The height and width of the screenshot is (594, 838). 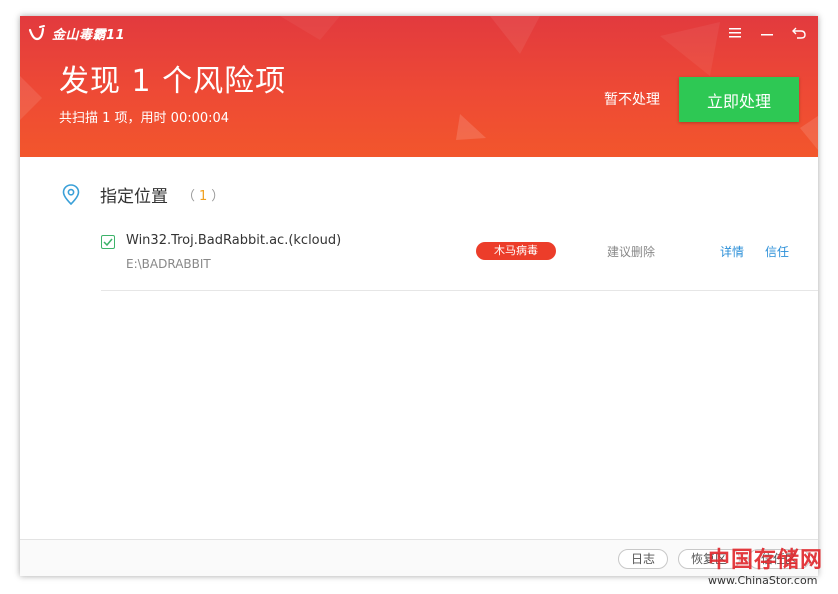 I want to click on menu-icon, so click(x=735, y=33).